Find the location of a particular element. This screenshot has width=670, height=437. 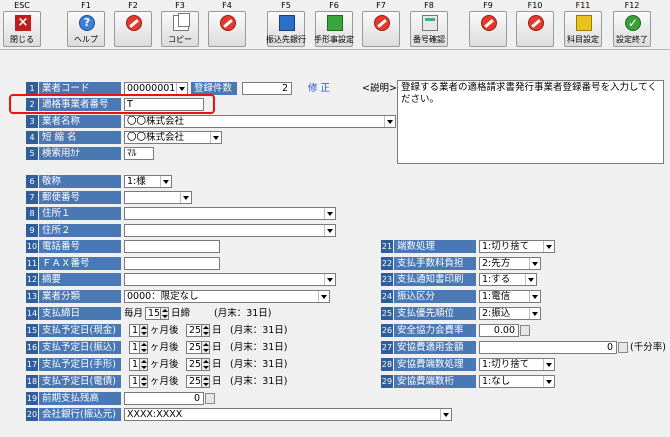

f12-key-slot: F12 ✓ 設定終了 is located at coordinates (632, 24).